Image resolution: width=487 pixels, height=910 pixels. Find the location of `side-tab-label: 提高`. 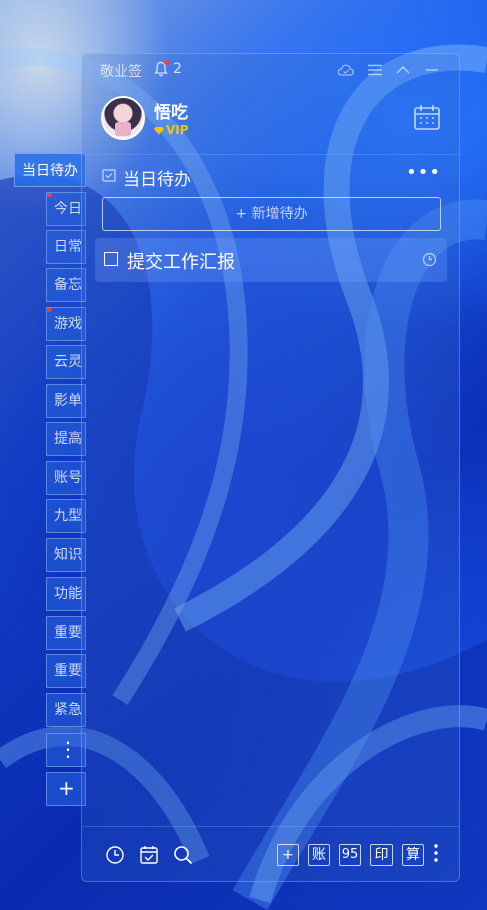

side-tab-label: 提高 is located at coordinates (68, 439).